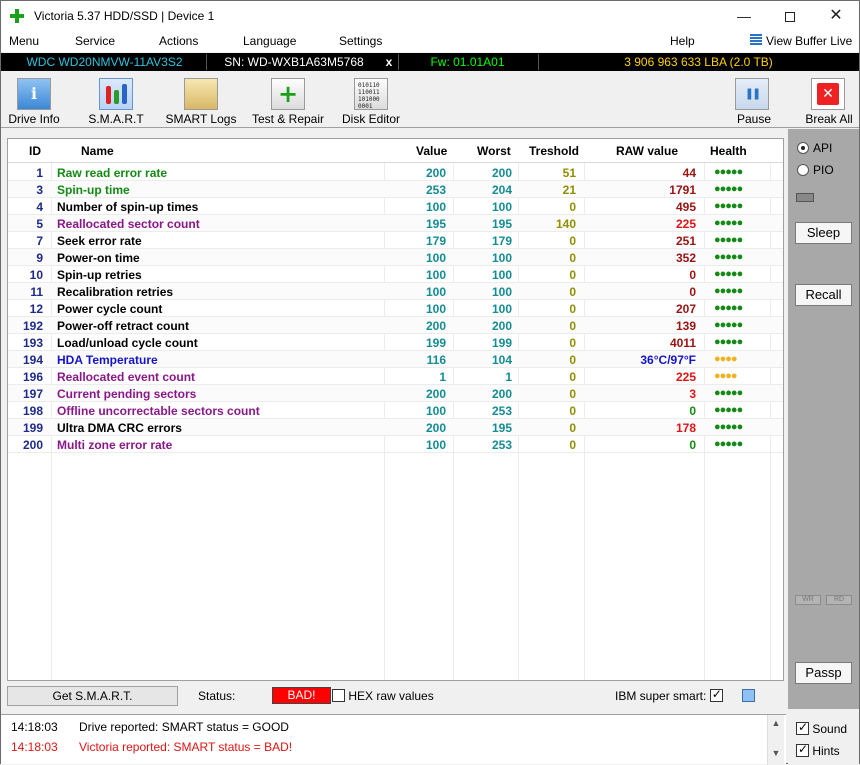 The width and height of the screenshot is (860, 765). I want to click on table-row: 11 Recalibration retries 100 100 0 0 ●●●●●, so click(395, 291).